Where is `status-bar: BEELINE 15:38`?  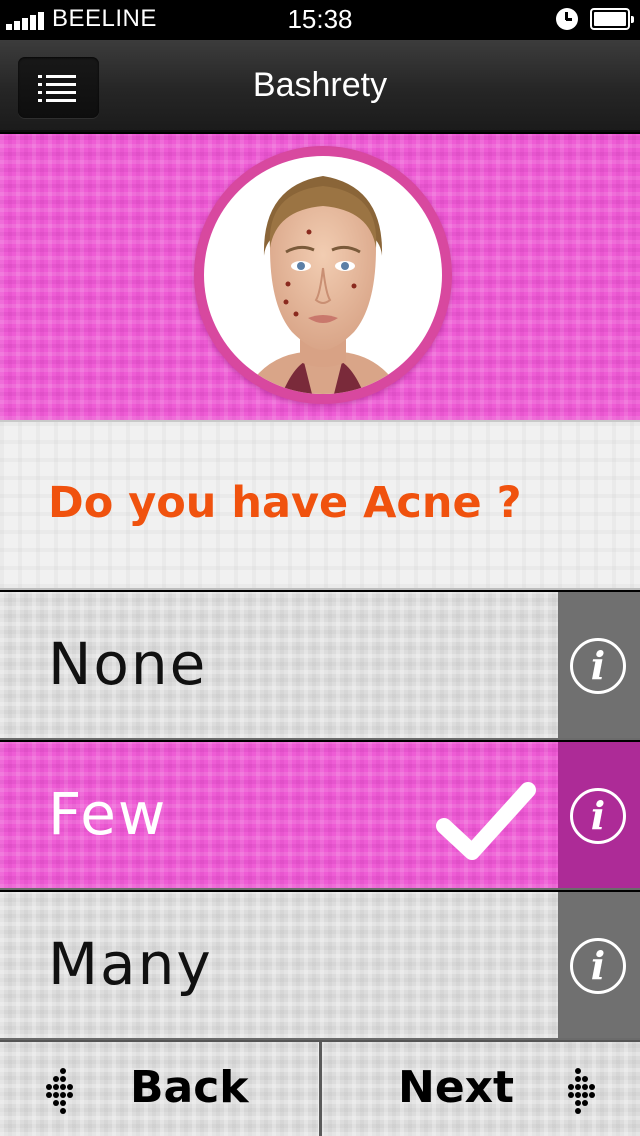
status-bar: BEELINE 15:38 is located at coordinates (320, 20).